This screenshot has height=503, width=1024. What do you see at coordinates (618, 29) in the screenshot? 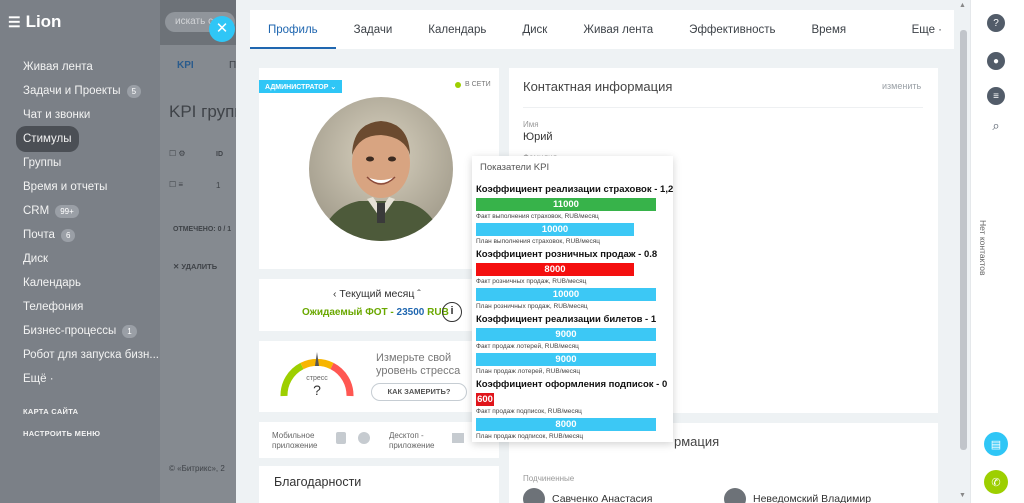
I see `tab-feed: Живая лента` at bounding box center [618, 29].